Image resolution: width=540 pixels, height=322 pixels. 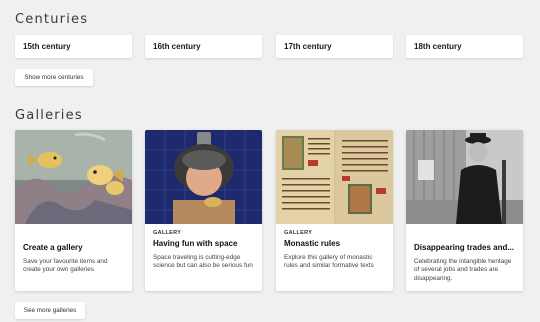 What do you see at coordinates (464, 46) in the screenshot?
I see `century-18th: 18th century` at bounding box center [464, 46].